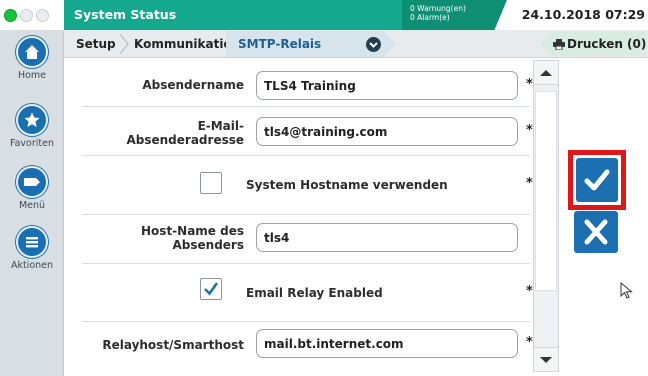 The width and height of the screenshot is (648, 376). What do you see at coordinates (211, 183) in the screenshot?
I see `use-system-hostname-checkbox` at bounding box center [211, 183].